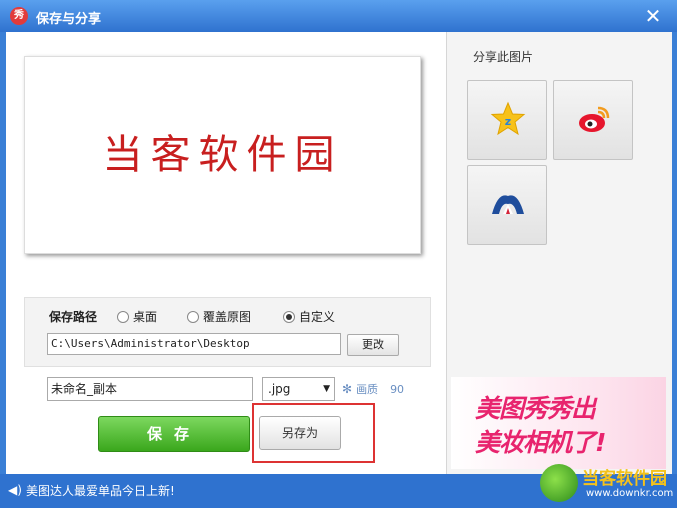 This screenshot has height=508, width=677. What do you see at coordinates (150, 389) in the screenshot?
I see `filename-field: 未命名_副本` at bounding box center [150, 389].